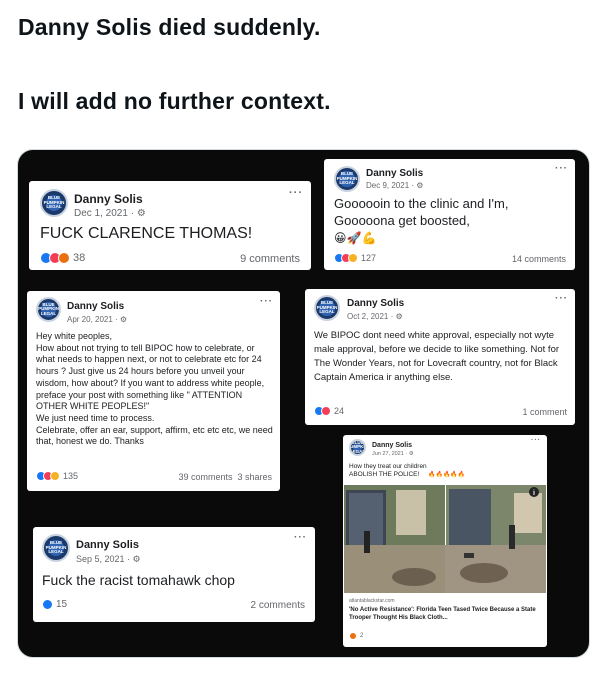 Image resolution: width=603 pixels, height=674 pixels. What do you see at coordinates (71, 476) in the screenshot?
I see `reaction-count: 135` at bounding box center [71, 476].